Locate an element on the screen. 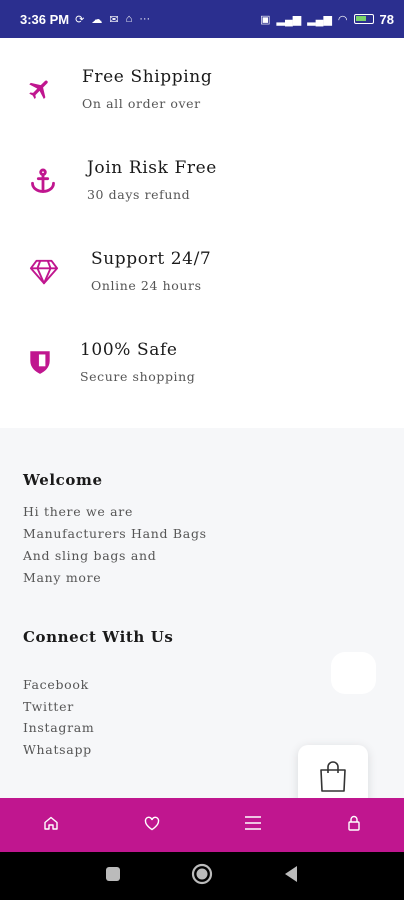  cloud-icon: ☁ is located at coordinates (97, 19).